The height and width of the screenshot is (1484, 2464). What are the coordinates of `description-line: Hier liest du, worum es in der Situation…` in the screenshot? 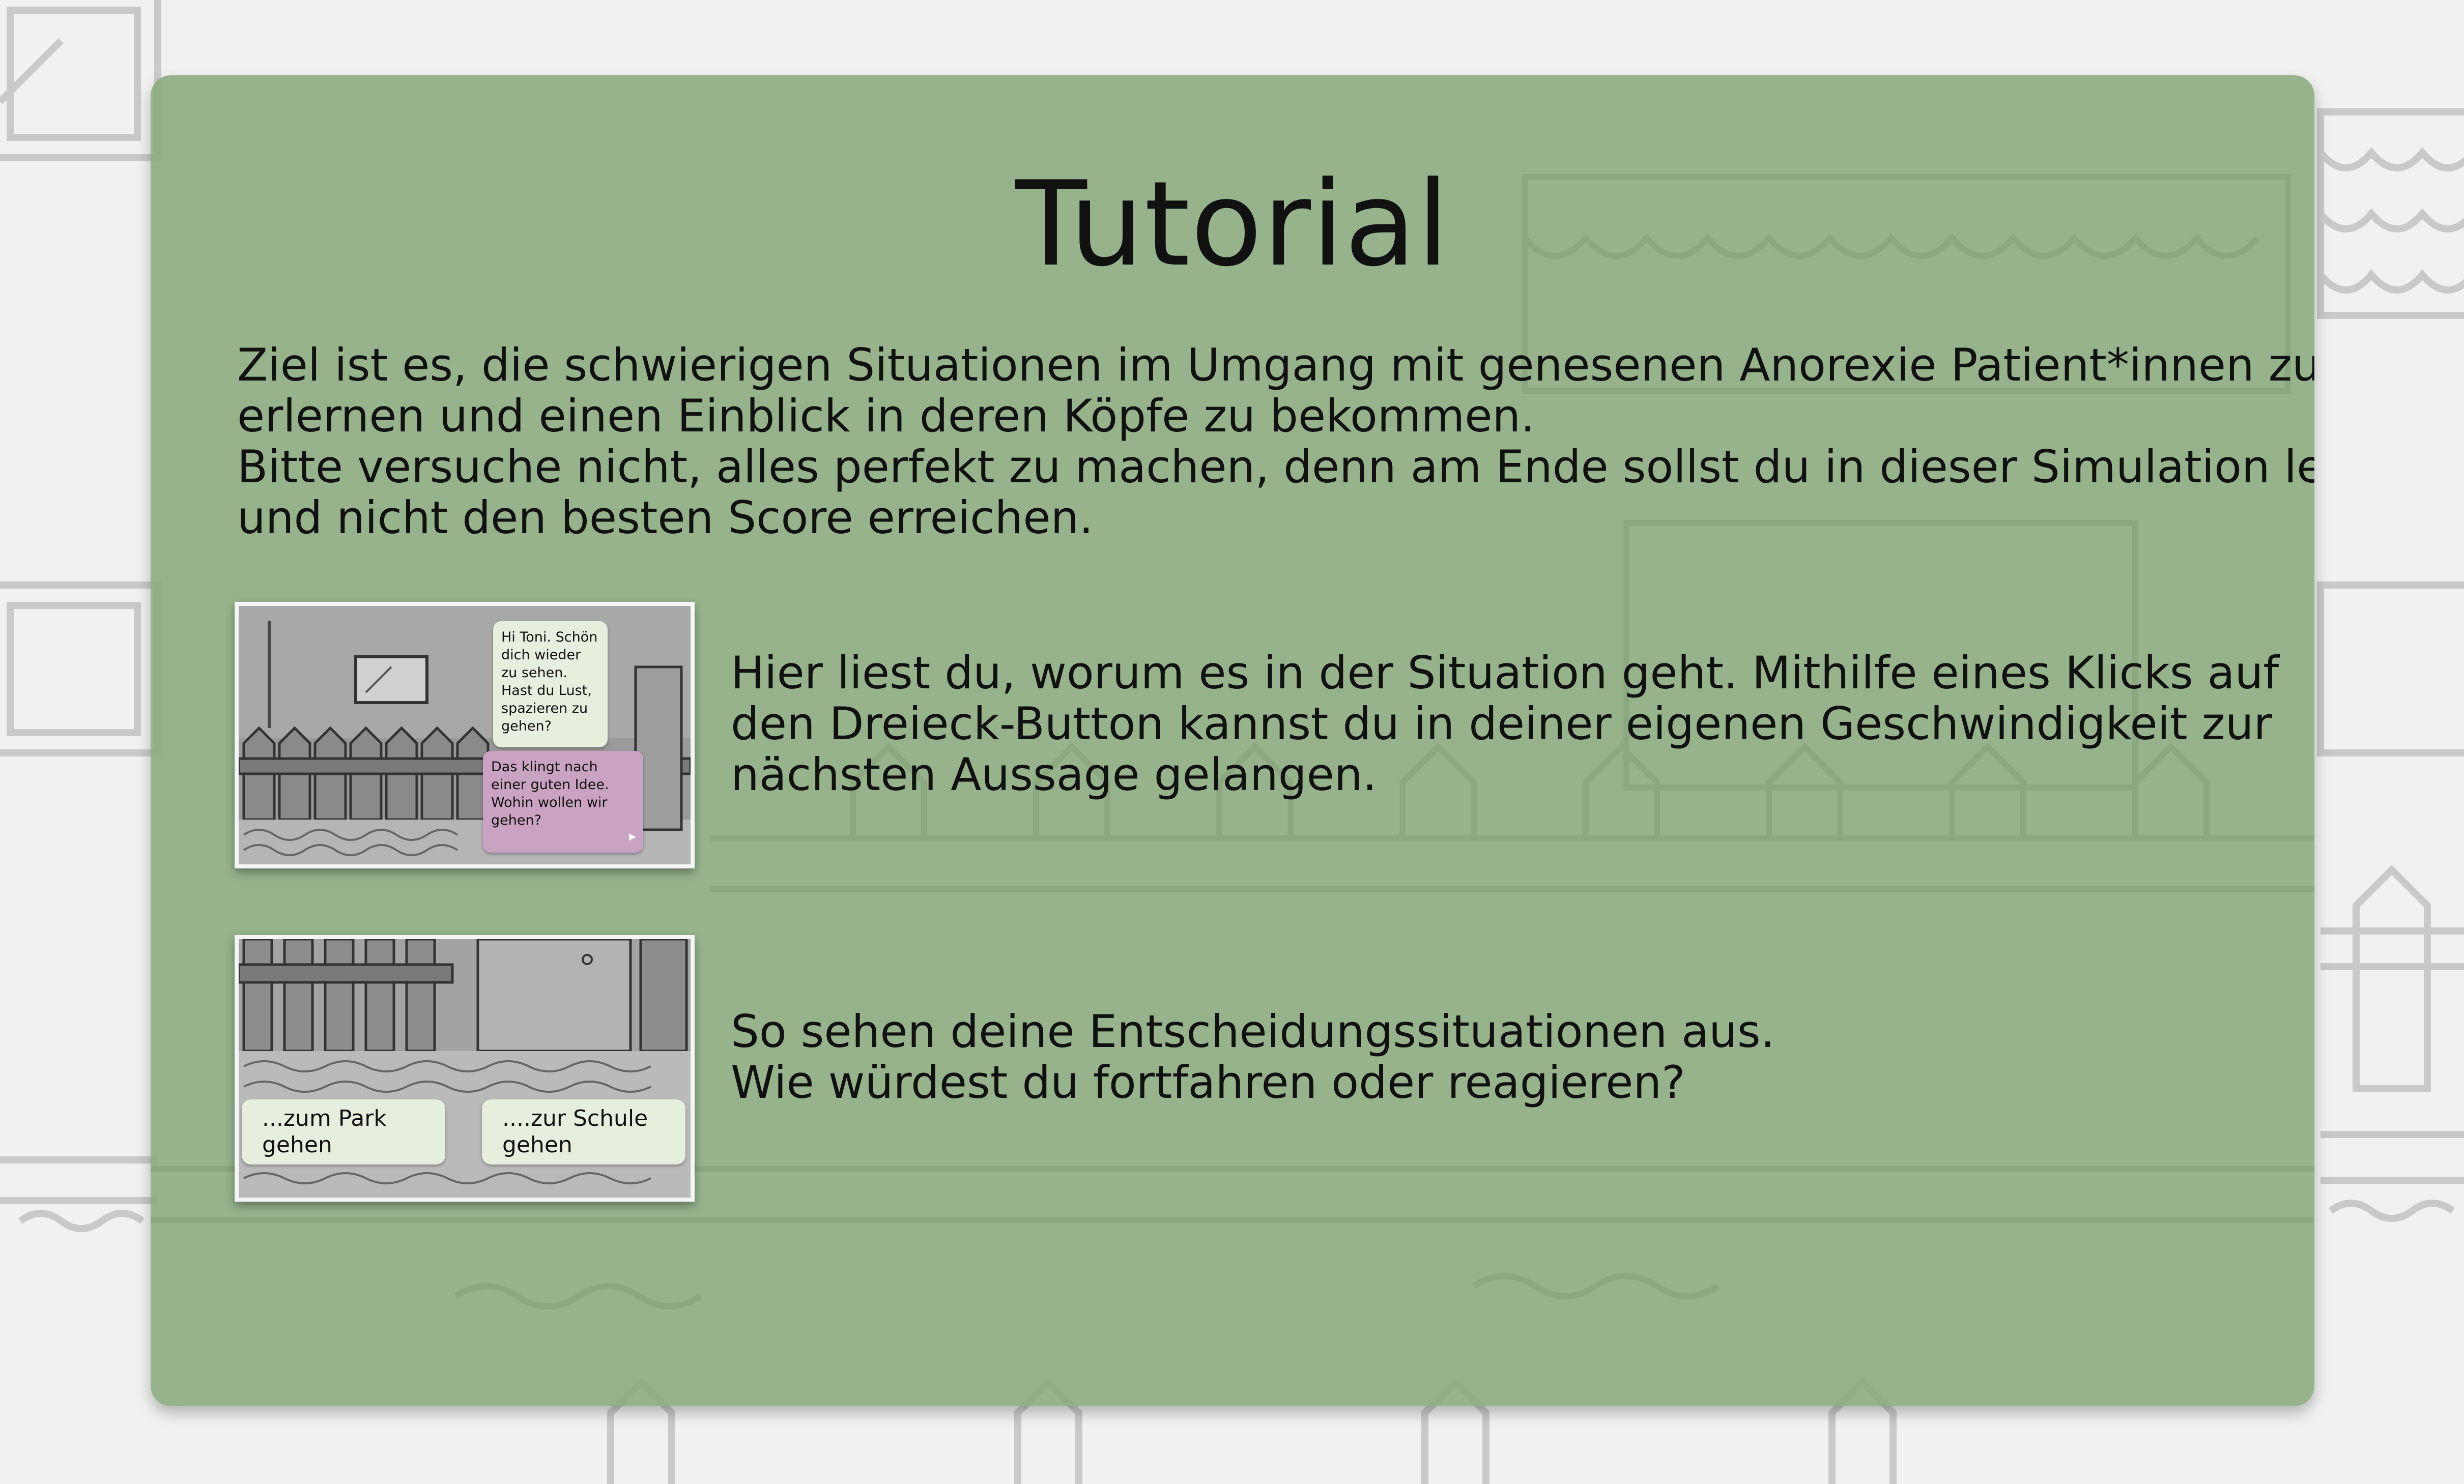 It's located at (1505, 673).